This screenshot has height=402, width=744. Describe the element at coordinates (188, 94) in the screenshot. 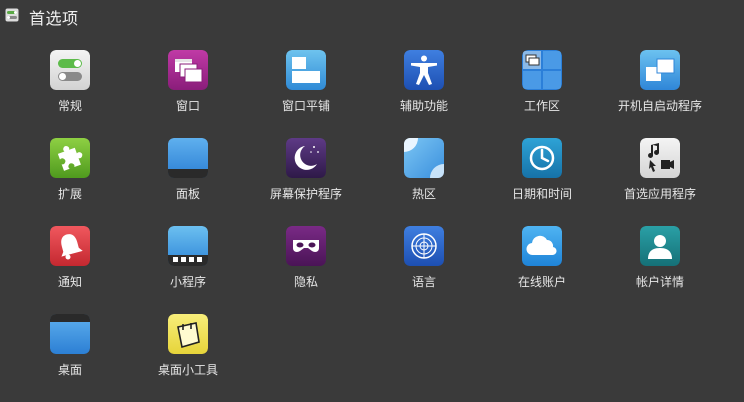

I see `pref-item-windows: 窗口` at that location.